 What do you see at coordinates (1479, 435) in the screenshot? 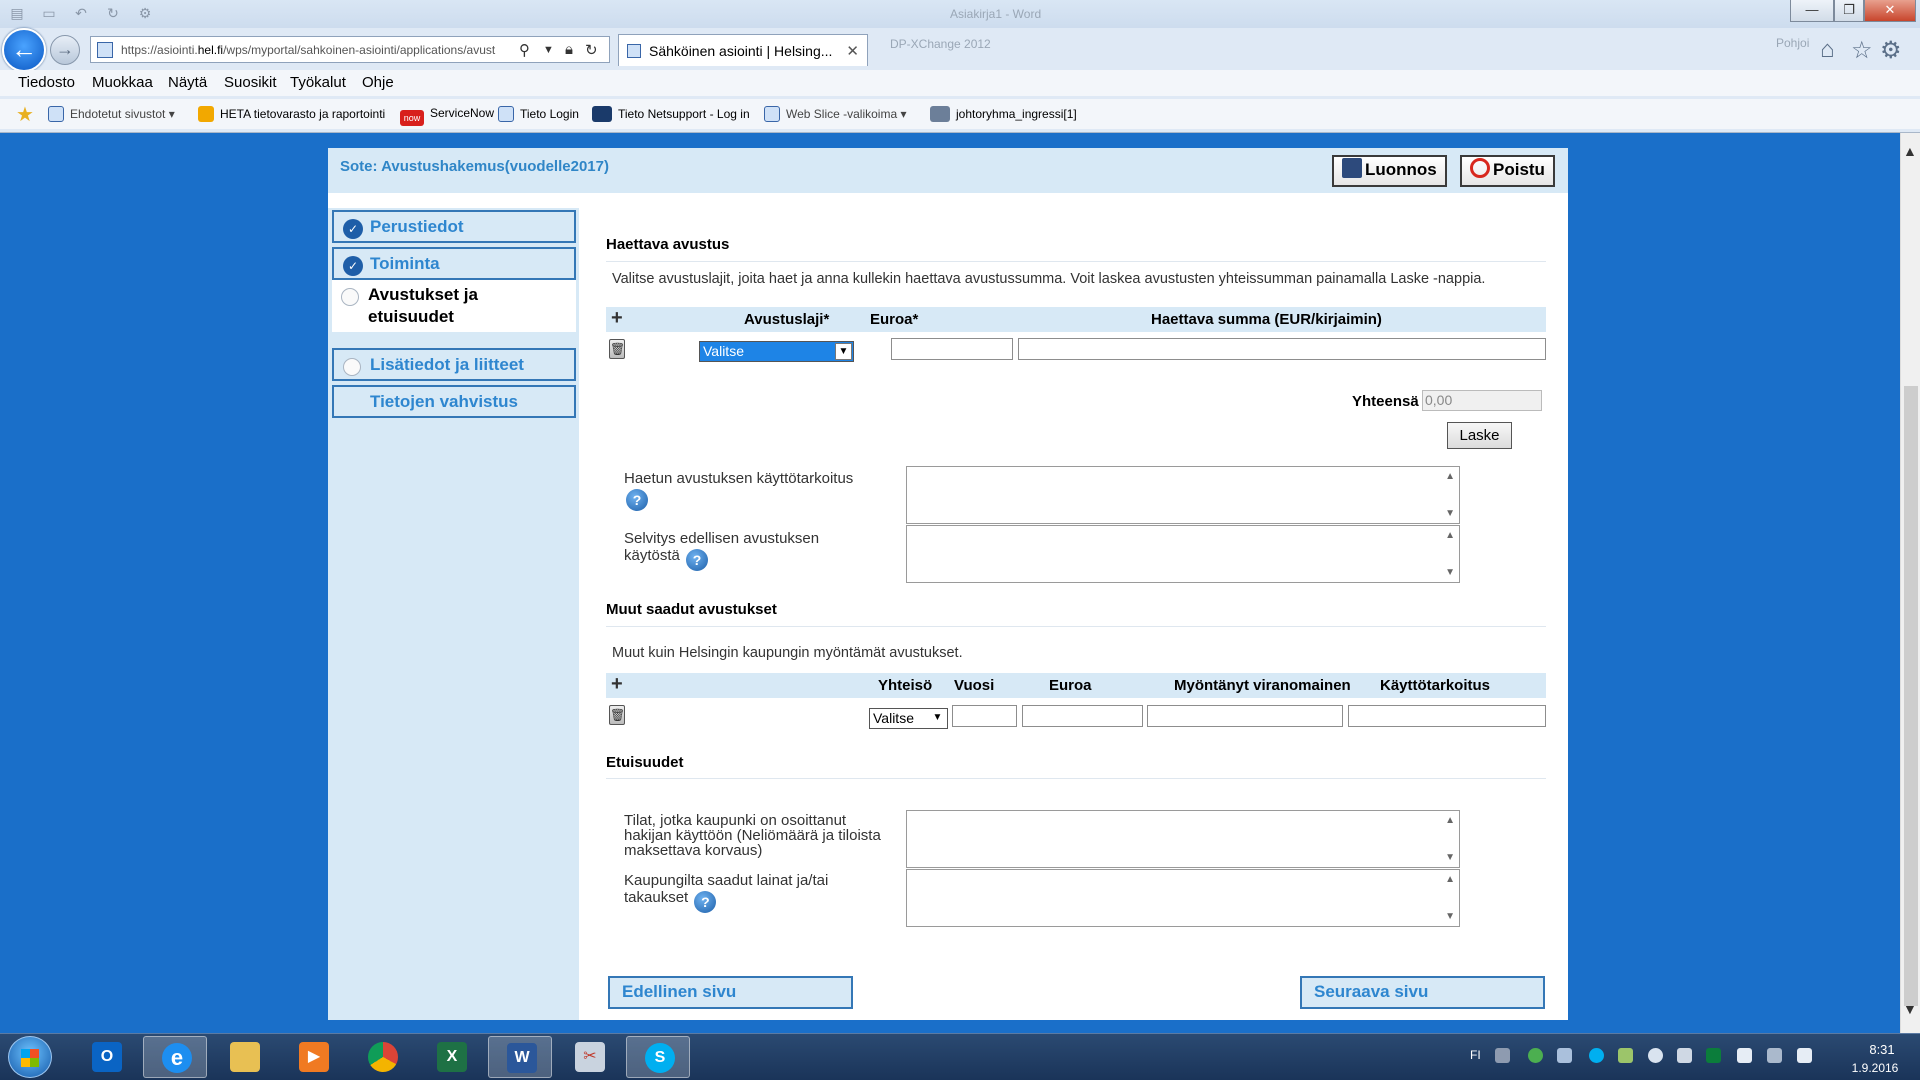
I see `calculate-button: Laske` at bounding box center [1479, 435].